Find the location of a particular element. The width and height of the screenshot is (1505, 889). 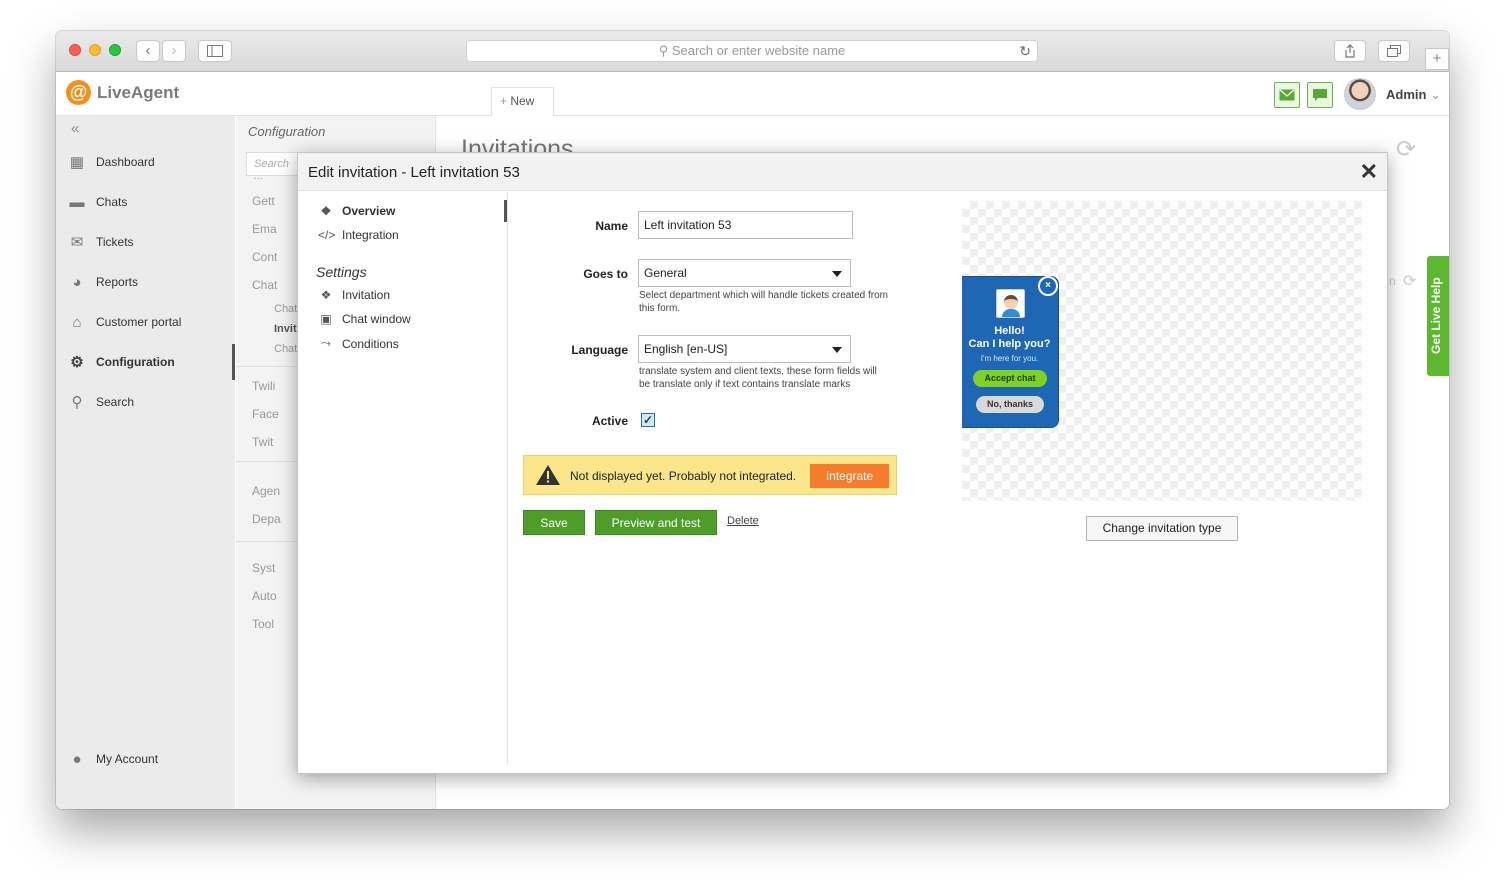

change-invitation-type-button: Change invitation type is located at coordinates (1162, 528).